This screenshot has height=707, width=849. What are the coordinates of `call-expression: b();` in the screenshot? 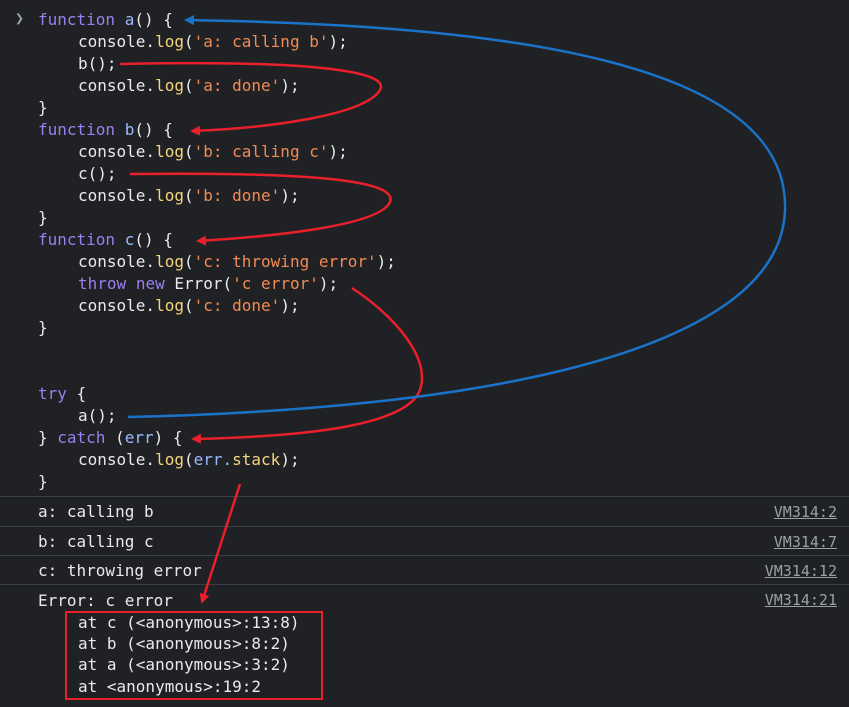 It's located at (97, 63).